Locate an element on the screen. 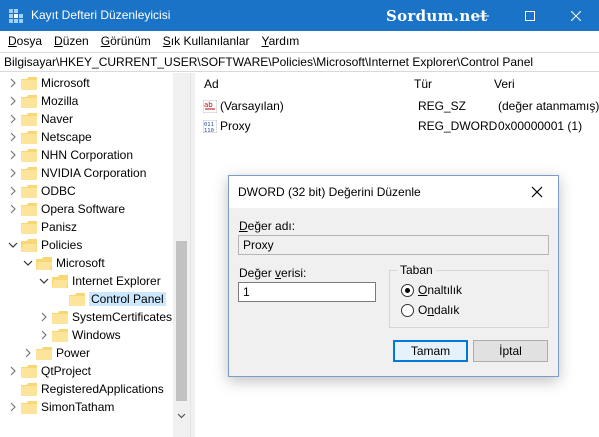  value-row-proxy: 011 110 Proxy REG_DWORD 0x00000001 (1) is located at coordinates (392, 126).